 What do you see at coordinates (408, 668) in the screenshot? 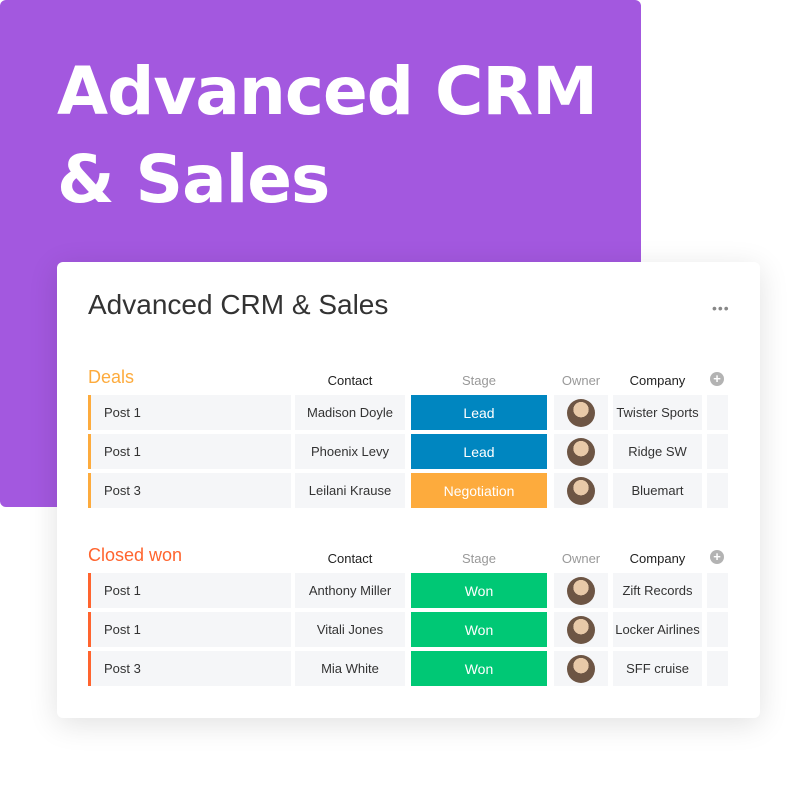
I see `table-row: Post 3 Mia White Won SFF cruise` at bounding box center [408, 668].